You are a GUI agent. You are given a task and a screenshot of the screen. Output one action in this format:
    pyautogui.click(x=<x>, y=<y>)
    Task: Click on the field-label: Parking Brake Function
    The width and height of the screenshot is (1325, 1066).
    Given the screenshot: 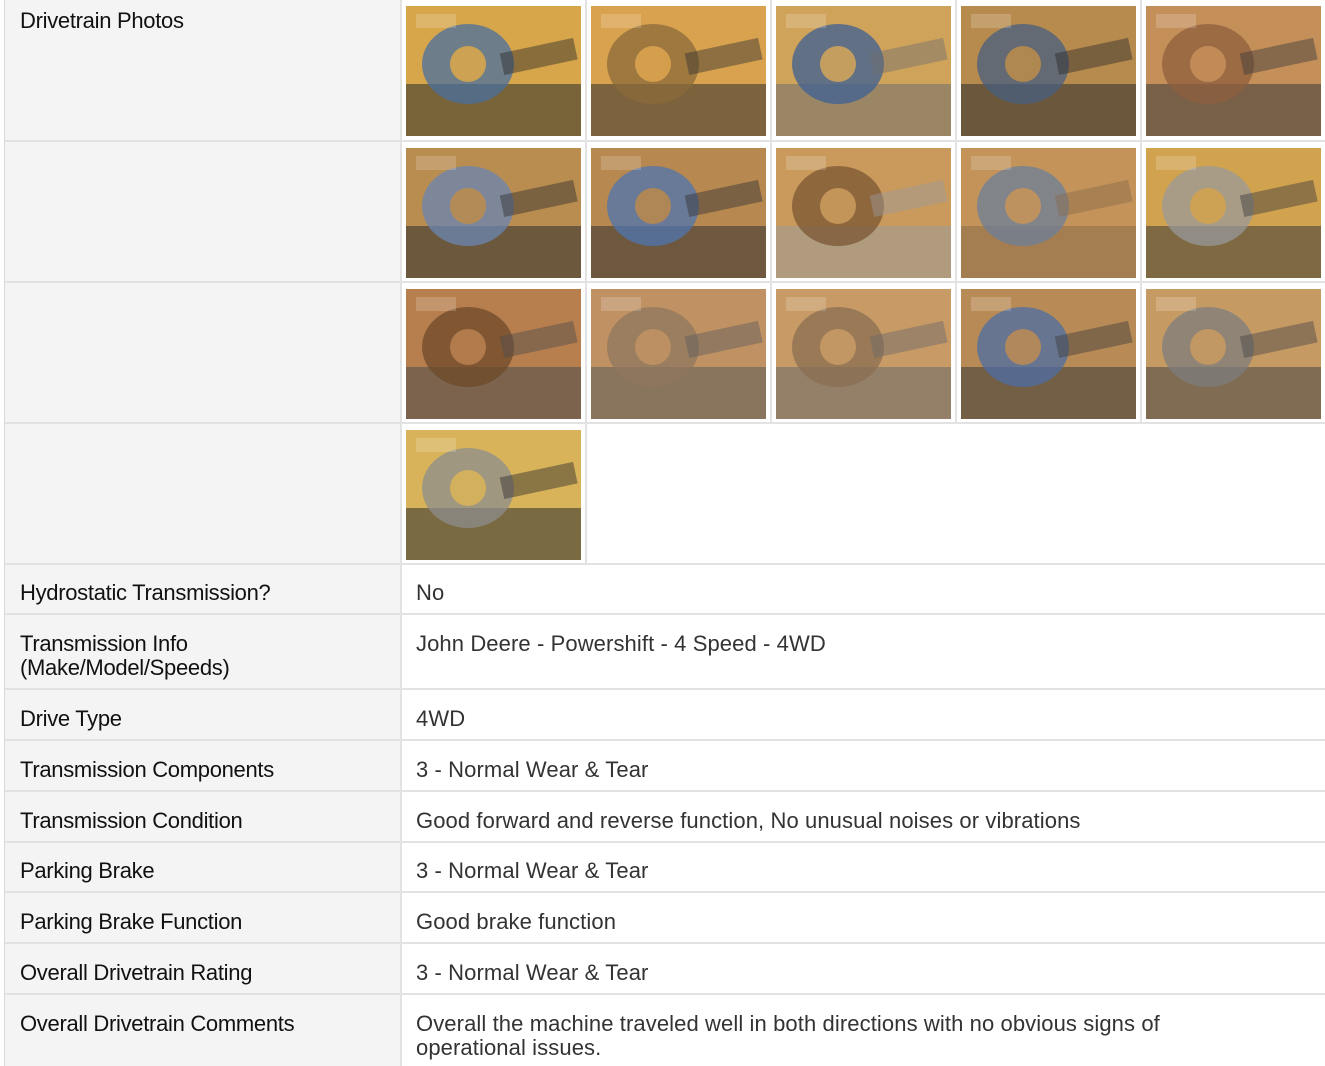 What is the action you would take?
    pyautogui.click(x=203, y=917)
    